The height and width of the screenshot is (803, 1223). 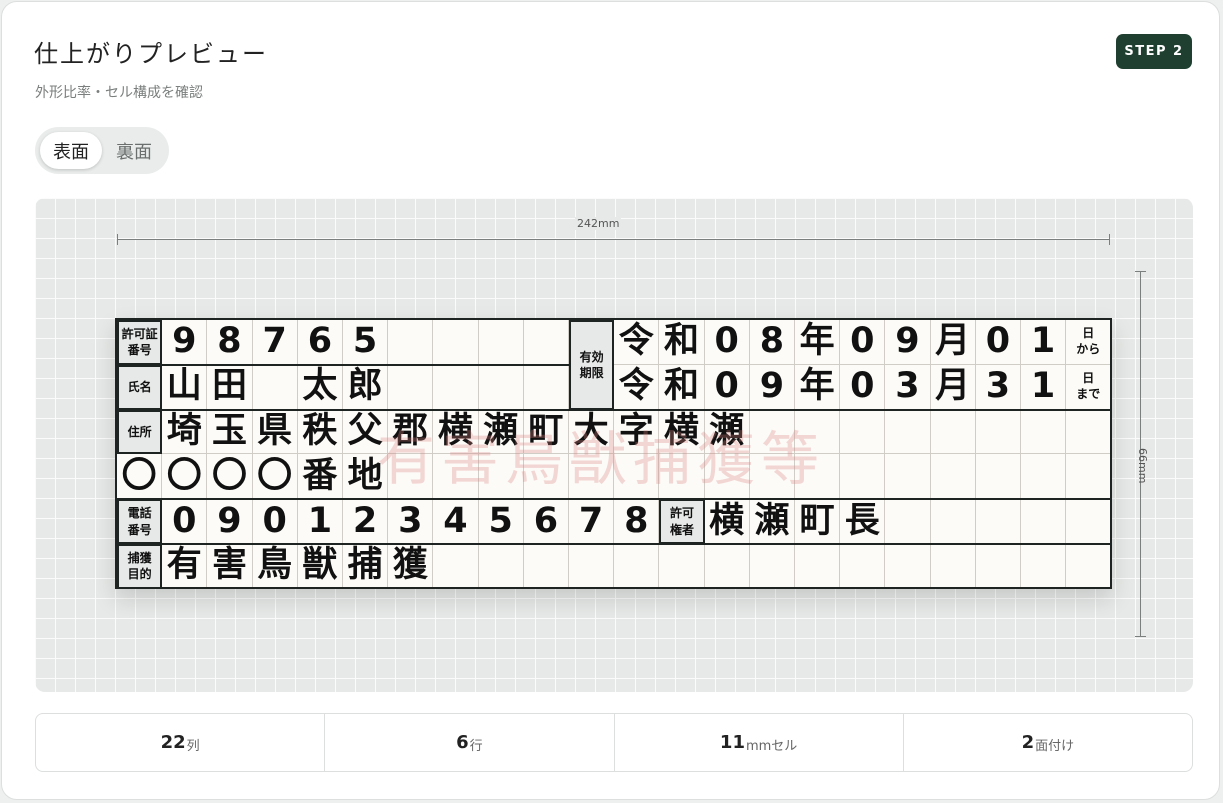 What do you see at coordinates (818, 387) in the screenshot?
I see `valid-until-cell: 年` at bounding box center [818, 387].